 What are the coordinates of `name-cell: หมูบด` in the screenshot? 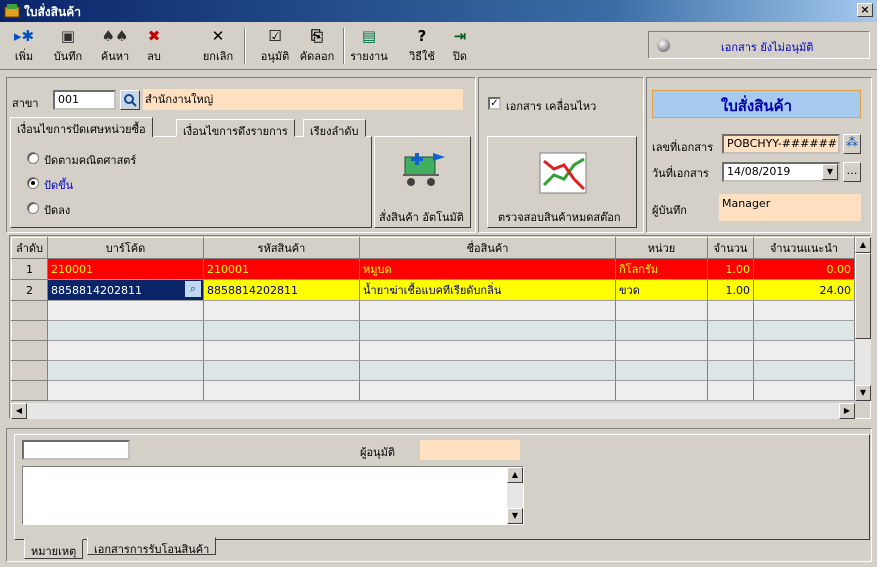 It's located at (487, 269).